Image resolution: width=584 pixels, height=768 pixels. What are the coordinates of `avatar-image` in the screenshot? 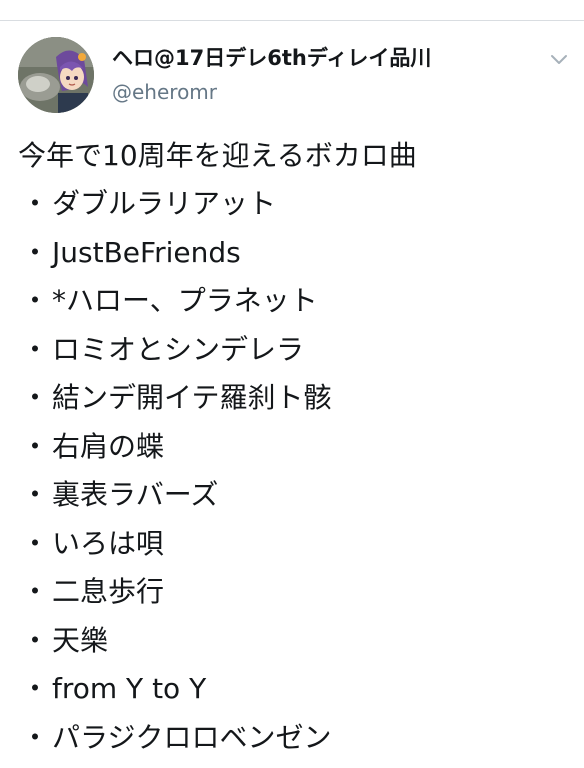 It's located at (56, 75).